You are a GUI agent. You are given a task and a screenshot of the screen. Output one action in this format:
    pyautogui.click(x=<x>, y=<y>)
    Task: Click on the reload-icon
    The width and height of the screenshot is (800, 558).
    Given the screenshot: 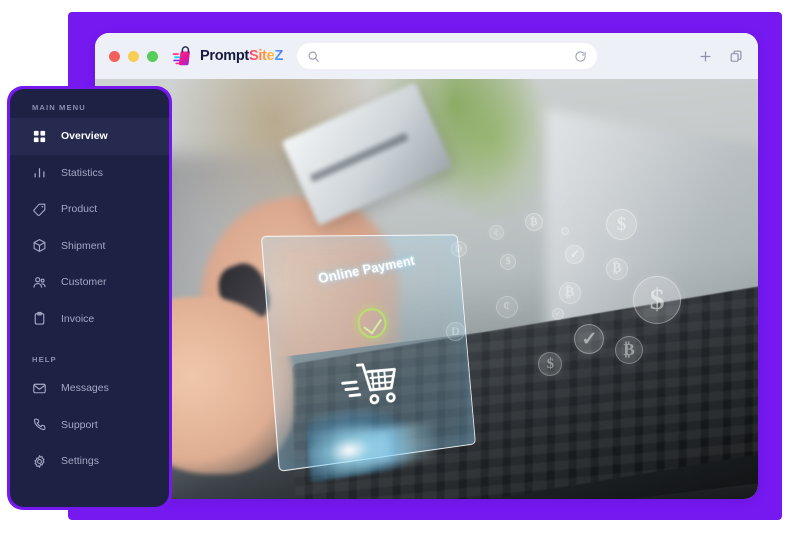 What is the action you would take?
    pyautogui.click(x=580, y=56)
    